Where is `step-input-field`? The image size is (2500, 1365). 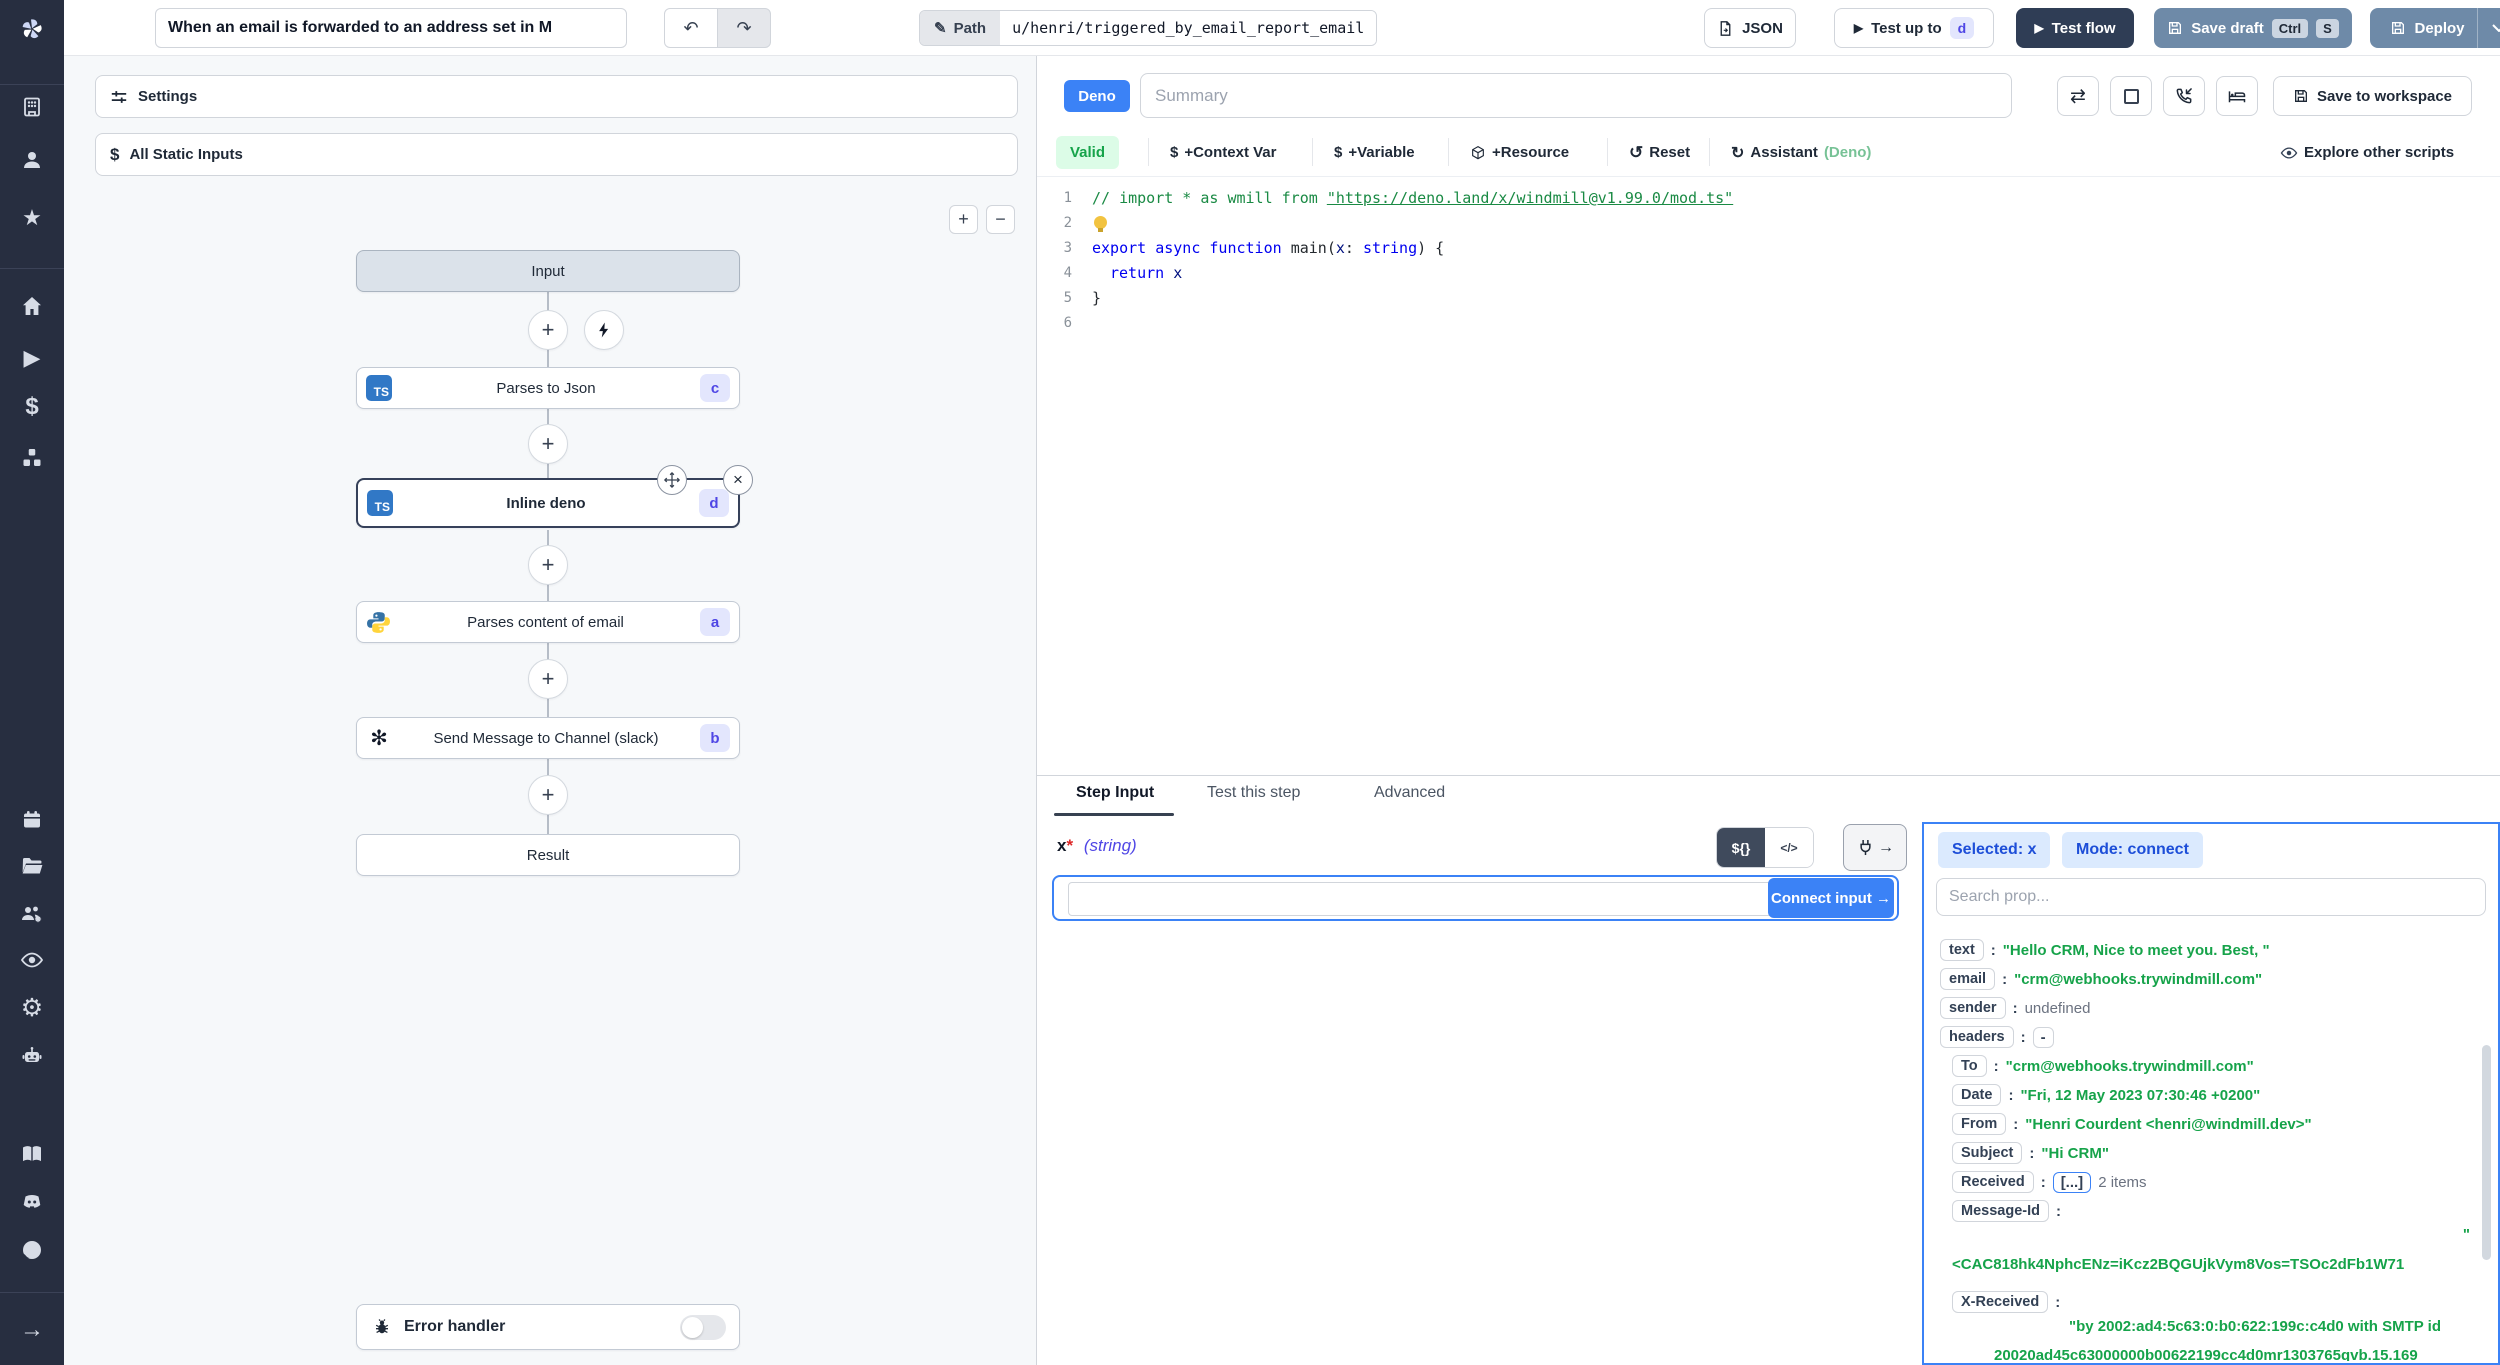 step-input-field is located at coordinates (1420, 899).